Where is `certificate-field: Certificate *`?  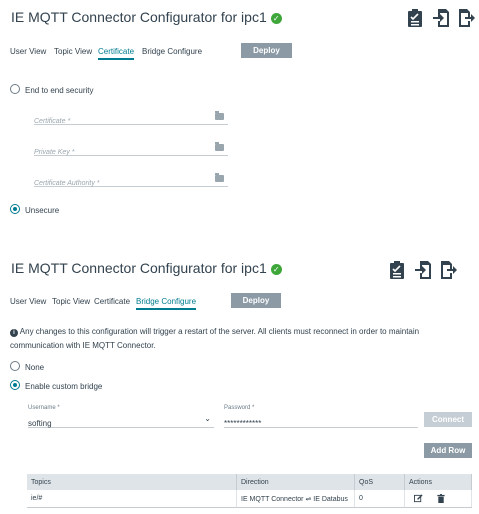 certificate-field: Certificate * is located at coordinates (131, 117).